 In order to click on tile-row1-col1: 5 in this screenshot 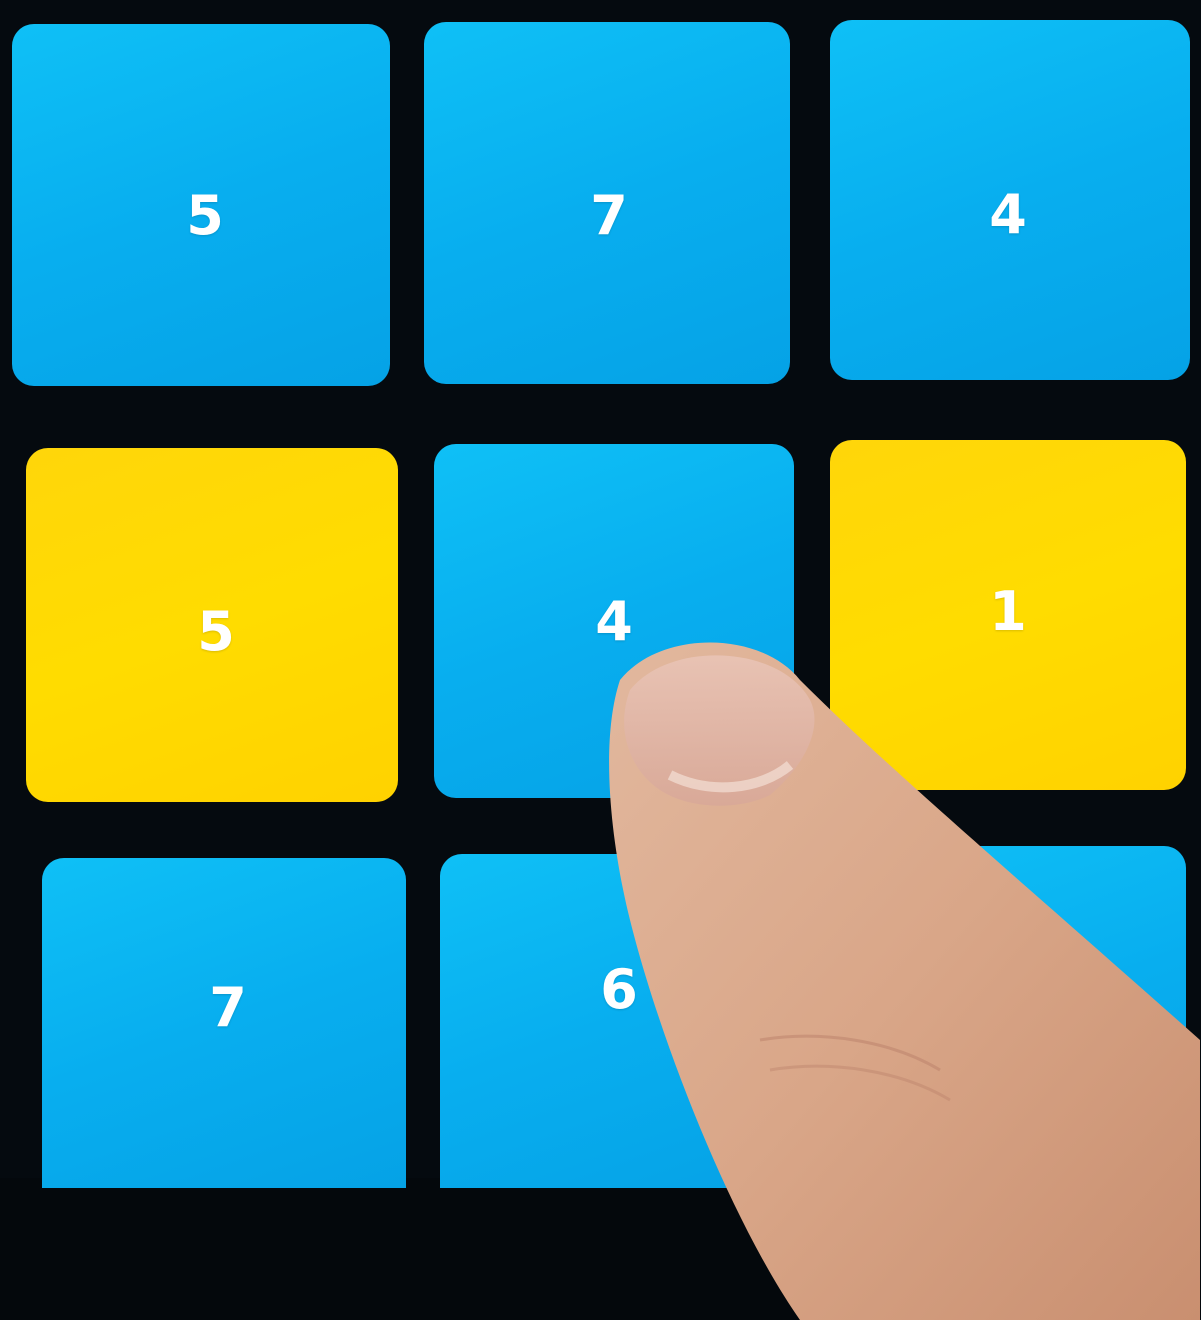, I will do `click(201, 205)`.